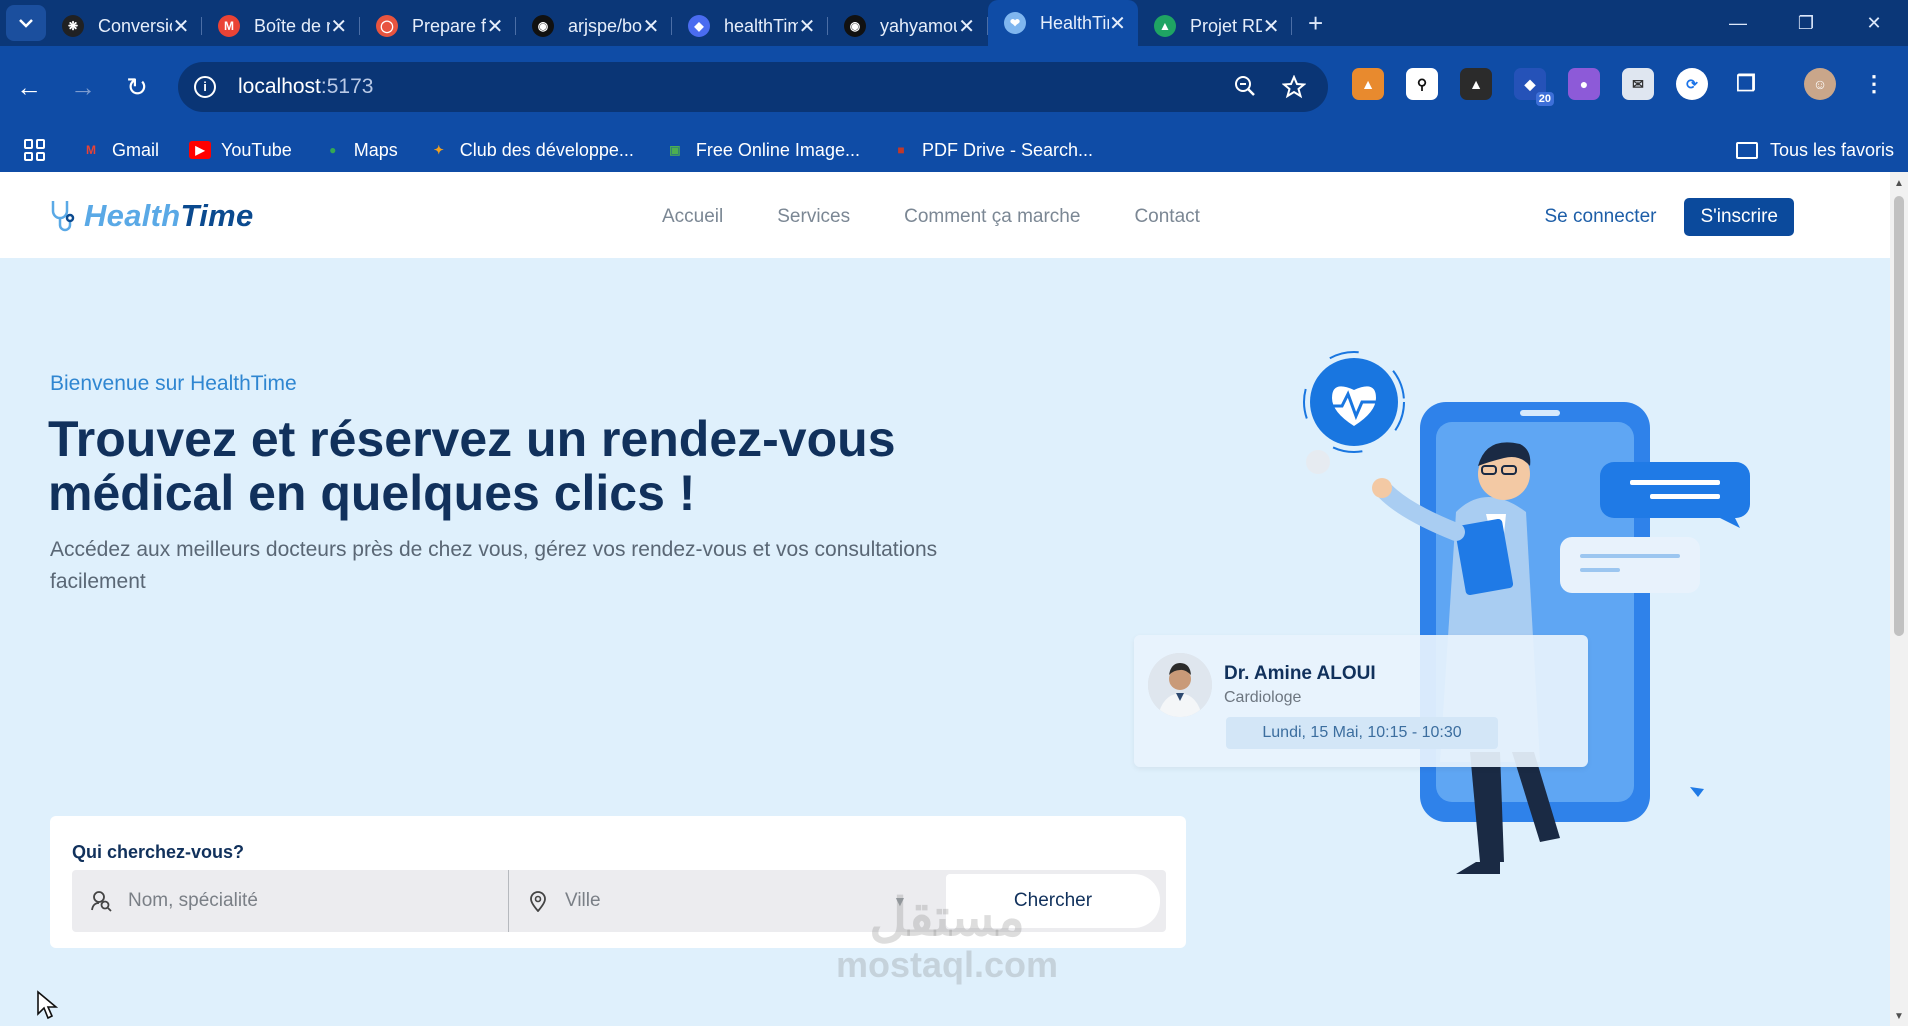  What do you see at coordinates (753, 87) in the screenshot?
I see `address-bar: i localhost:5173` at bounding box center [753, 87].